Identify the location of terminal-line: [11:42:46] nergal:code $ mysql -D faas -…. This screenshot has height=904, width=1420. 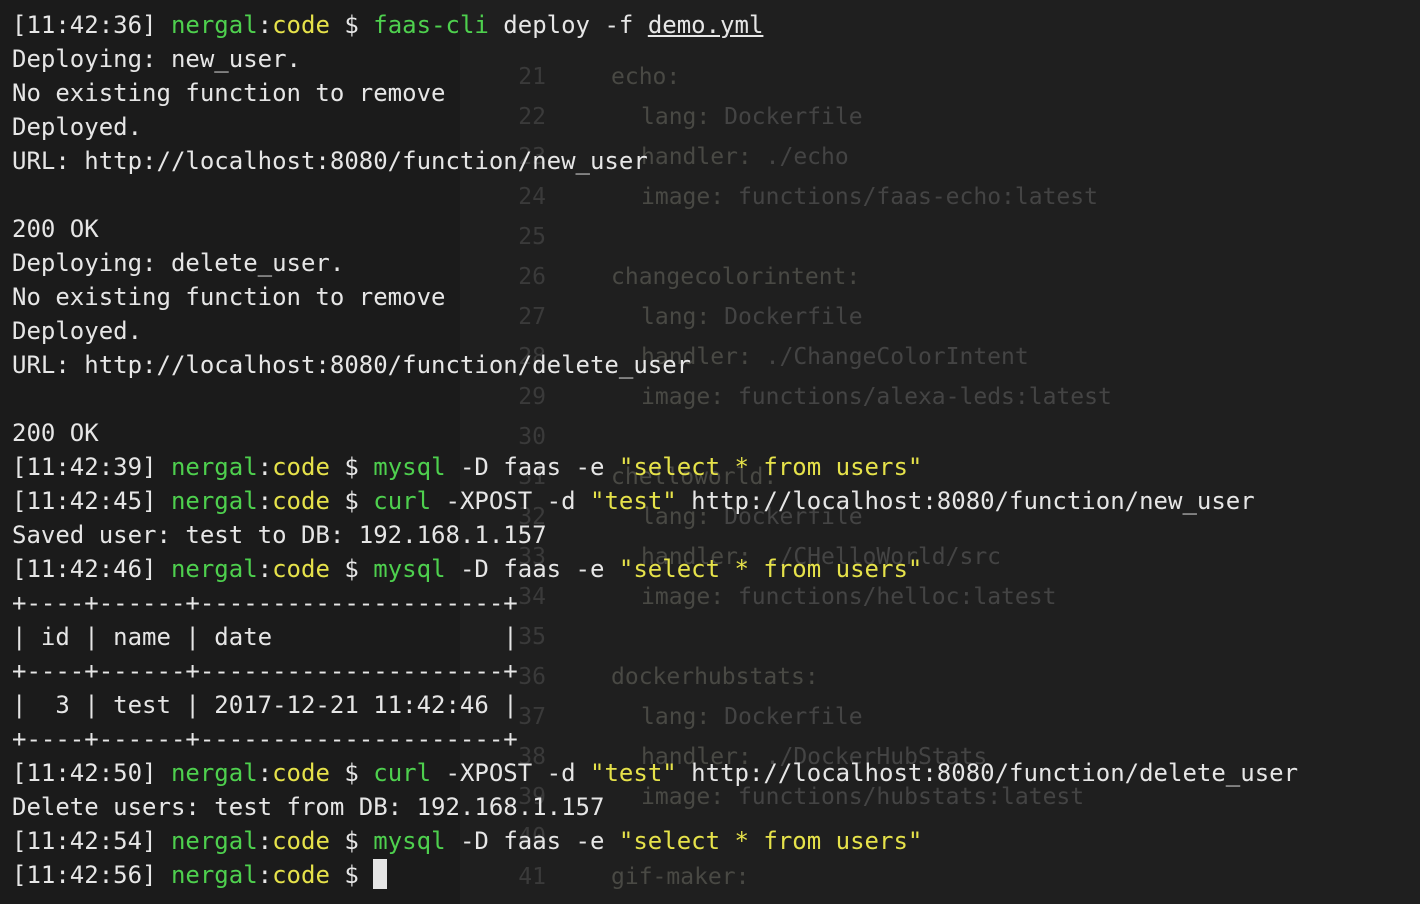
(716, 569).